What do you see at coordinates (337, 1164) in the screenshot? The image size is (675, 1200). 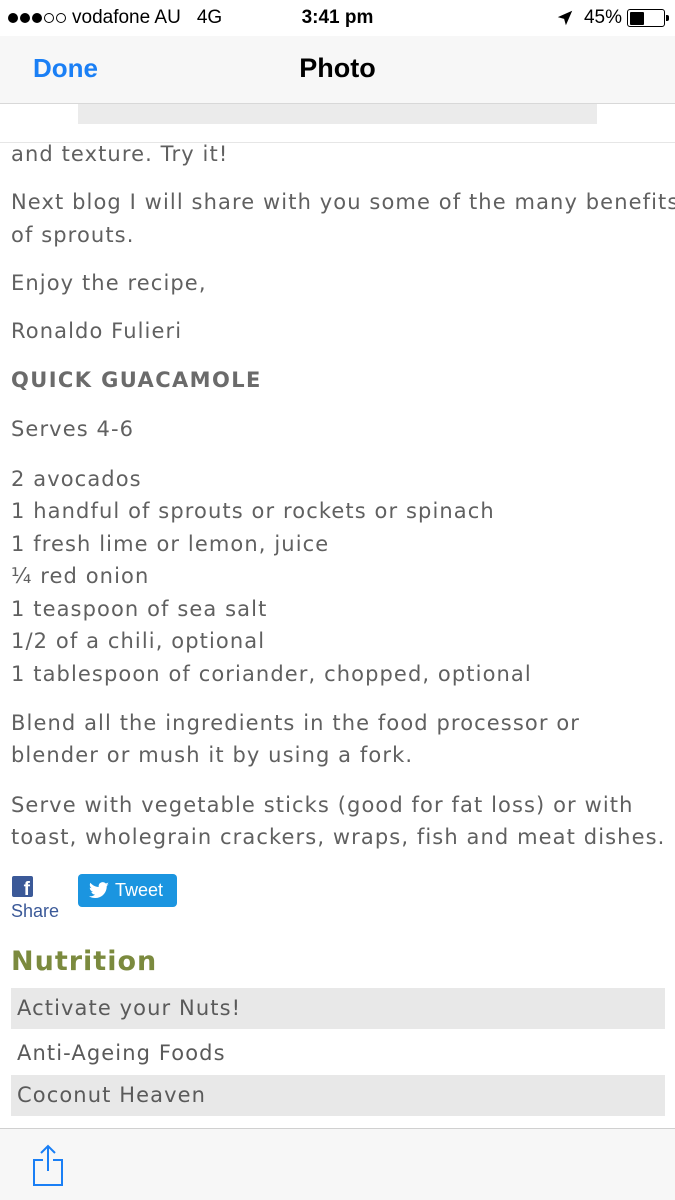 I see `bottom-toolbar` at bounding box center [337, 1164].